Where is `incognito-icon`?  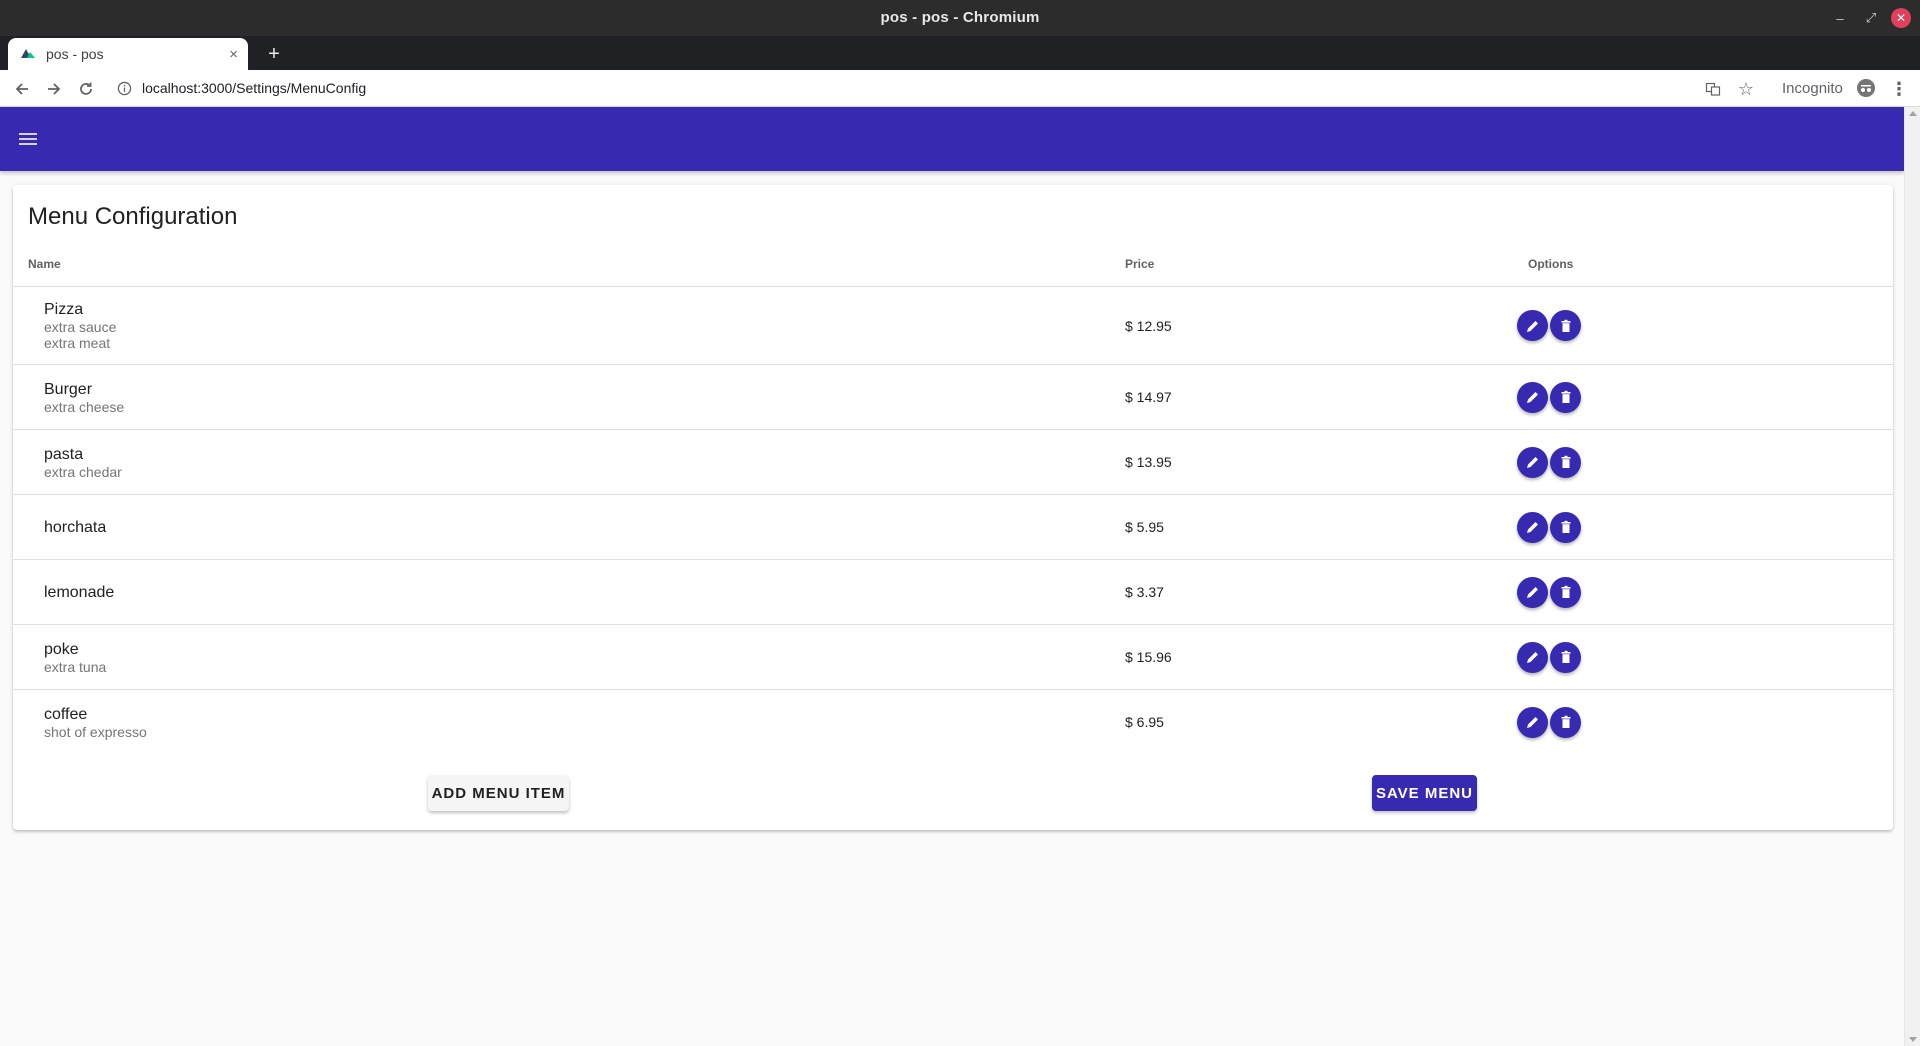
incognito-icon is located at coordinates (1866, 88).